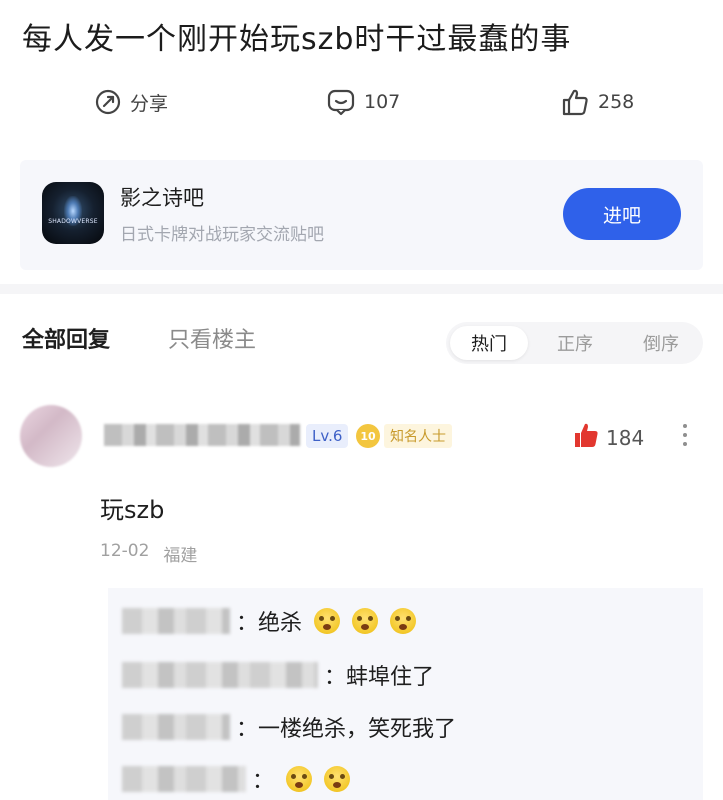 This screenshot has width=723, height=800. What do you see at coordinates (280, 623) in the screenshot?
I see `sub-reply-text: 绝杀` at bounding box center [280, 623].